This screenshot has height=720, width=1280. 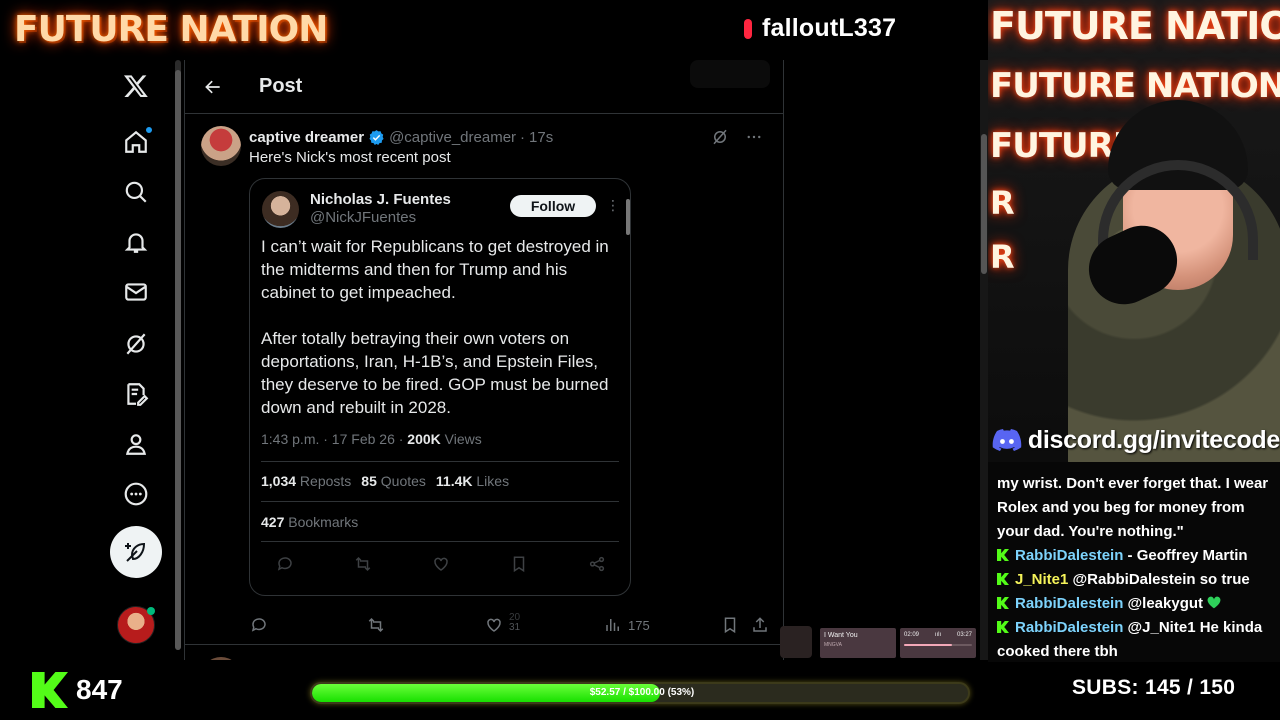 What do you see at coordinates (720, 137) in the screenshot?
I see `grok-explain-icon` at bounding box center [720, 137].